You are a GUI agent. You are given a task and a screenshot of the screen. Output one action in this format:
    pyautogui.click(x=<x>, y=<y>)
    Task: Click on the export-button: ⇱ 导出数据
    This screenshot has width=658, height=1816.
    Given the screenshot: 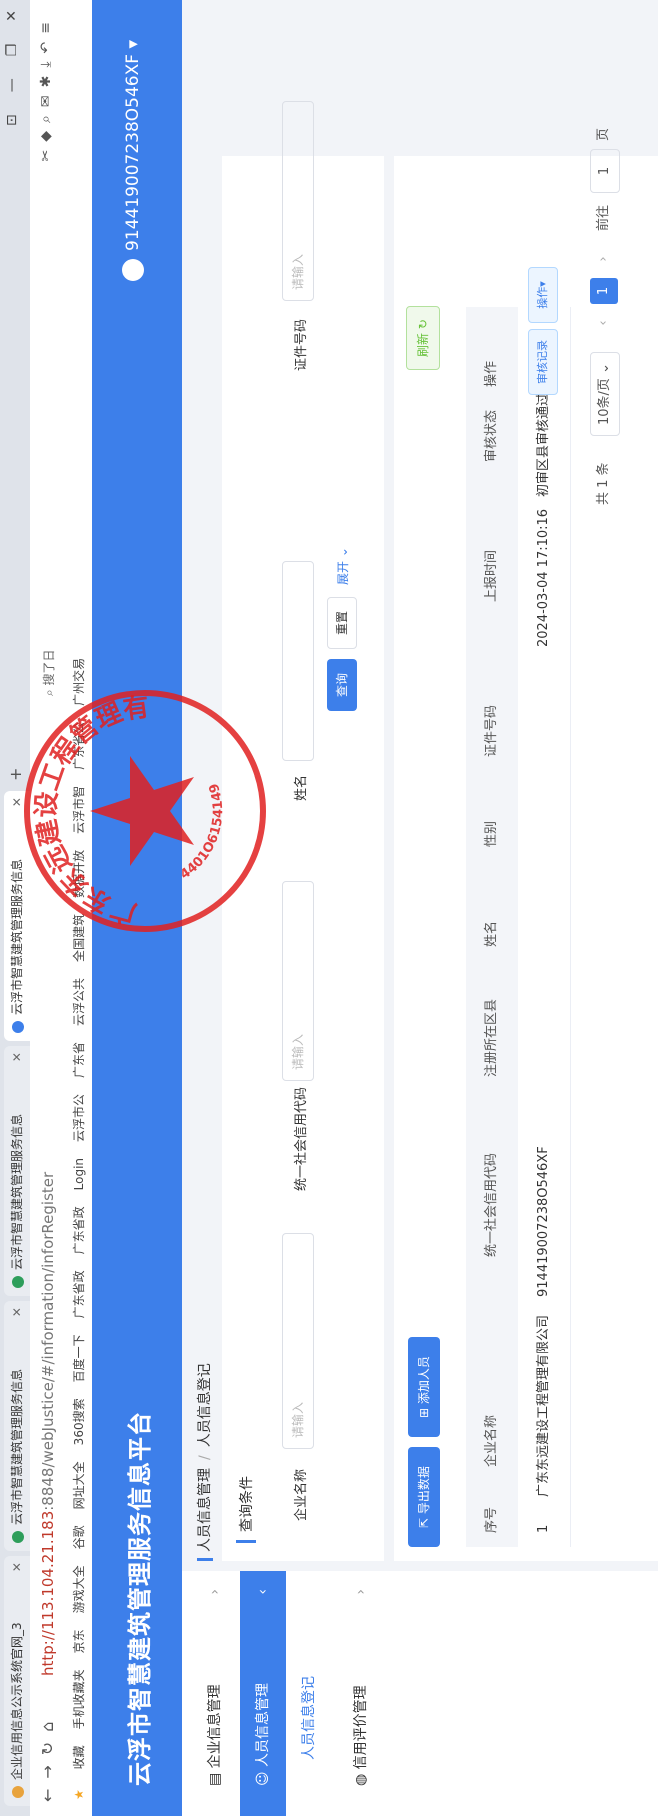 What is the action you would take?
    pyautogui.click(x=424, y=1497)
    